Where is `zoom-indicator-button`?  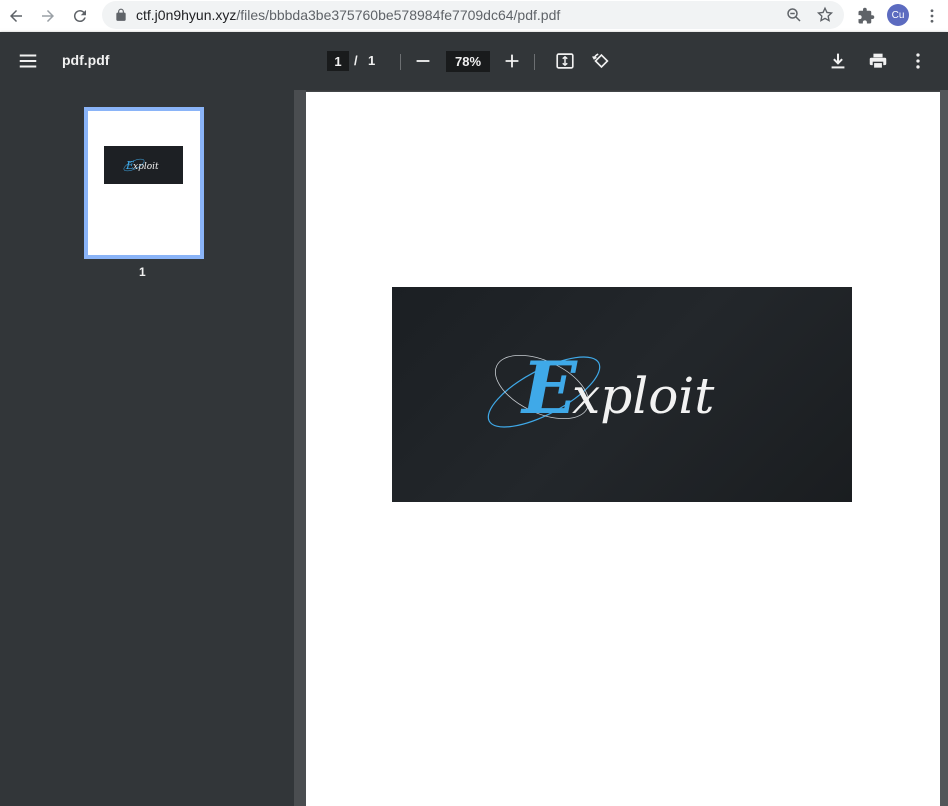 zoom-indicator-button is located at coordinates (794, 15).